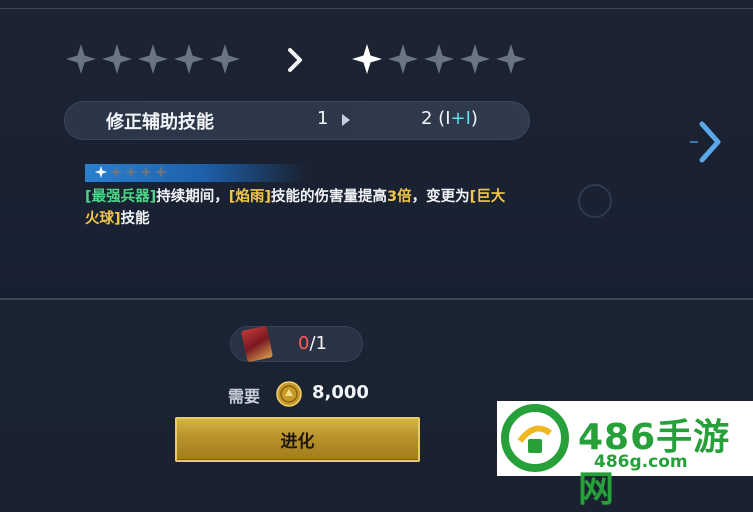  I want to click on damage-multiplier: 3倍, so click(399, 197).